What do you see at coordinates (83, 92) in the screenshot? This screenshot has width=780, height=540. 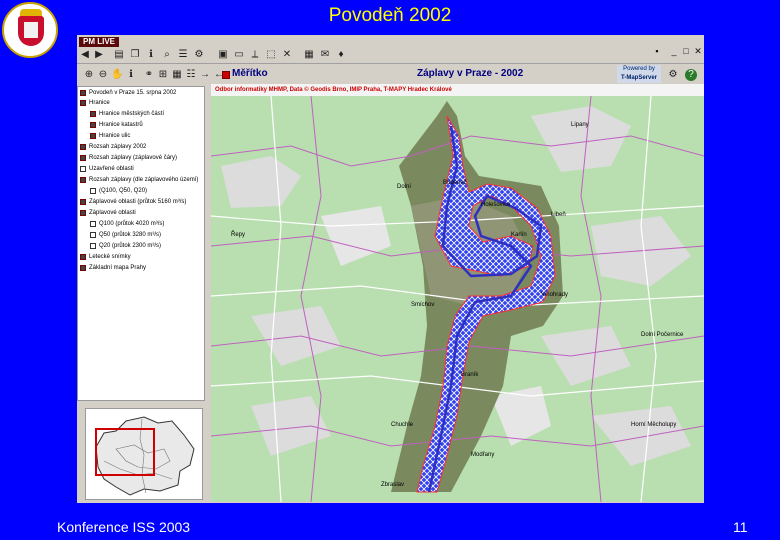 I see `layer-root-checkbox` at bounding box center [83, 92].